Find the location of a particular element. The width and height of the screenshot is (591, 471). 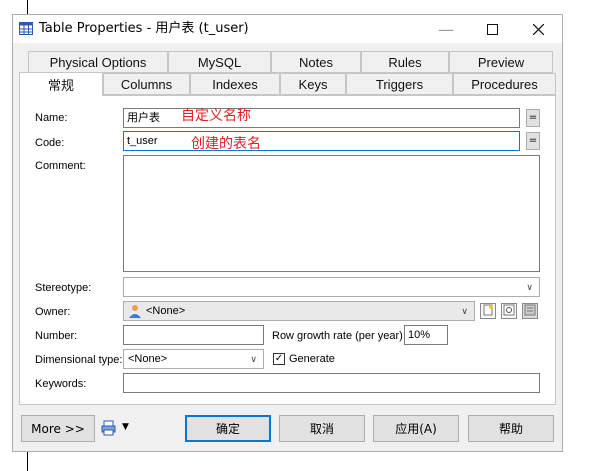

row-growth-value: 10% is located at coordinates (419, 335).